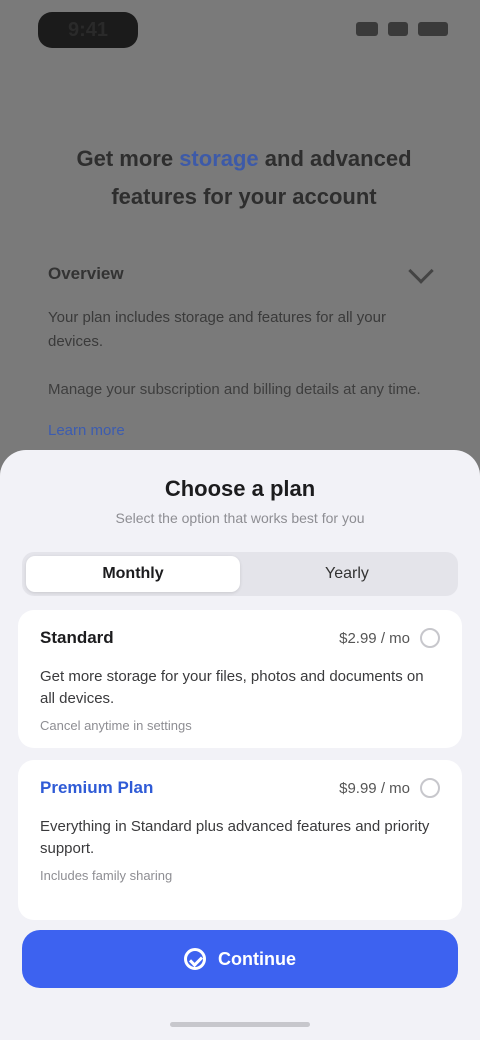  I want to click on continue-button-label: Continue, so click(257, 958).